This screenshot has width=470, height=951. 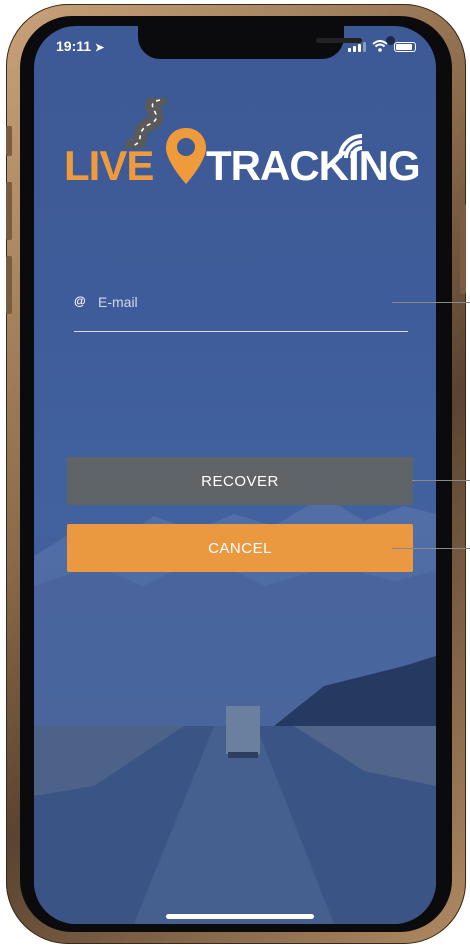 What do you see at coordinates (441, 480) in the screenshot?
I see `callout-line-recover` at bounding box center [441, 480].